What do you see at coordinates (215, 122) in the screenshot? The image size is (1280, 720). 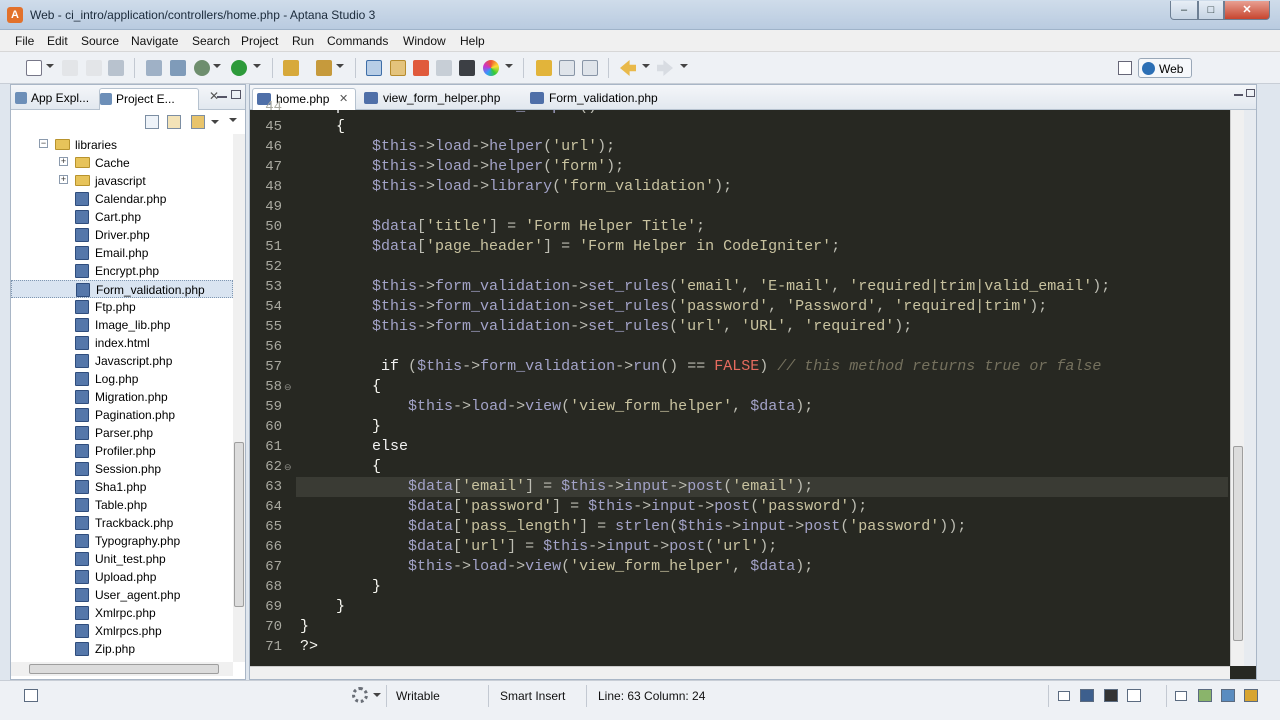 I see `project-dropdown-icon` at bounding box center [215, 122].